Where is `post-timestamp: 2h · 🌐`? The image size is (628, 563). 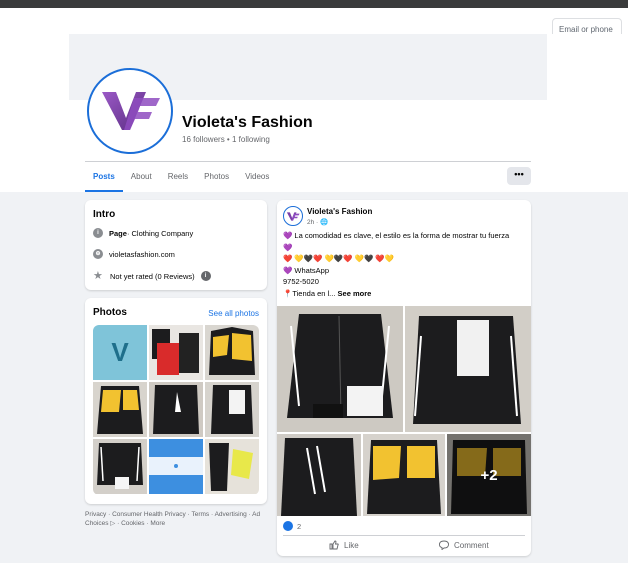 post-timestamp: 2h · 🌐 is located at coordinates (317, 222).